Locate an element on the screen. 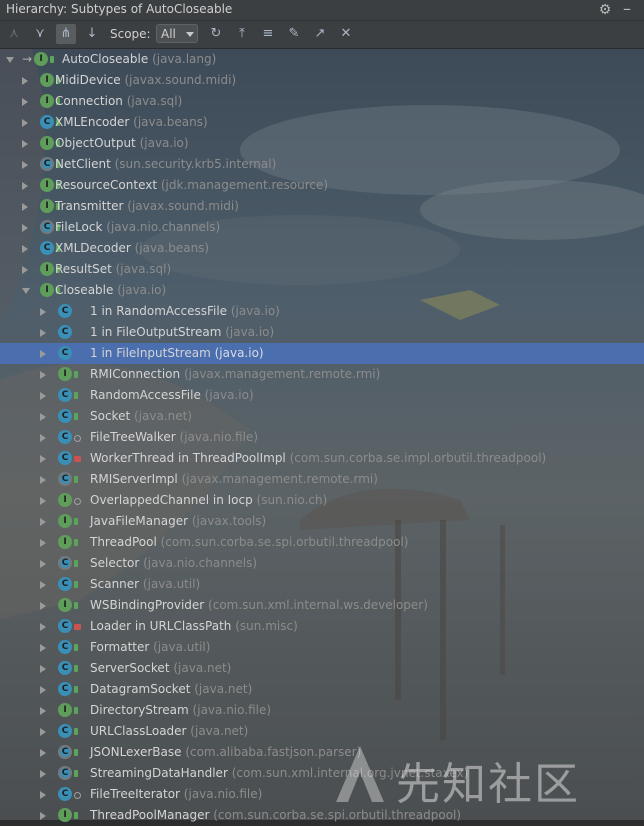 This screenshot has width=644, height=826. tree-row: C Selector (java.nio.channels) is located at coordinates (322, 563).